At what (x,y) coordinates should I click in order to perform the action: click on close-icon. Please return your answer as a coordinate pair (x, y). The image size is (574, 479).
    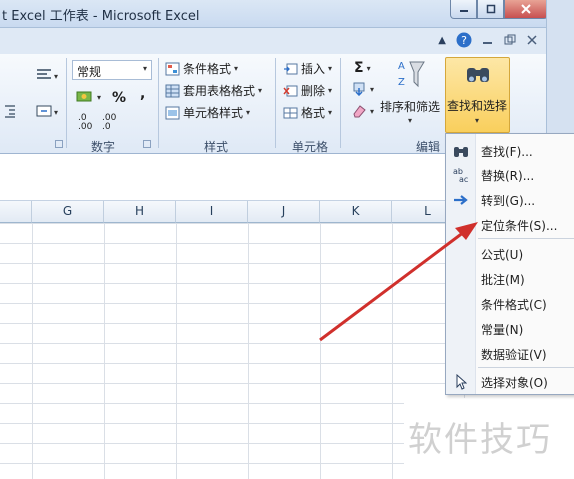
    Looking at the image, I should click on (526, 9).